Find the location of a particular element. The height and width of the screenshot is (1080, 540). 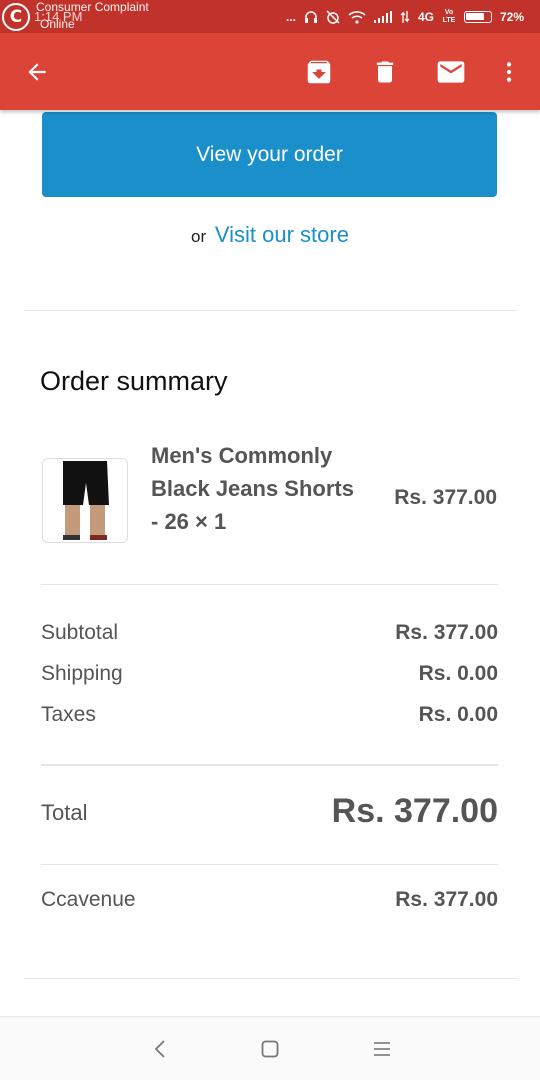

or-text: or is located at coordinates (199, 236).